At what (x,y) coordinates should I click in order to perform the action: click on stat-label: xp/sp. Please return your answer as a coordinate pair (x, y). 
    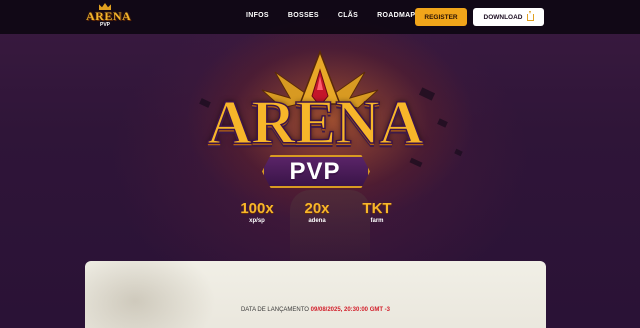
    Looking at the image, I should click on (257, 221).